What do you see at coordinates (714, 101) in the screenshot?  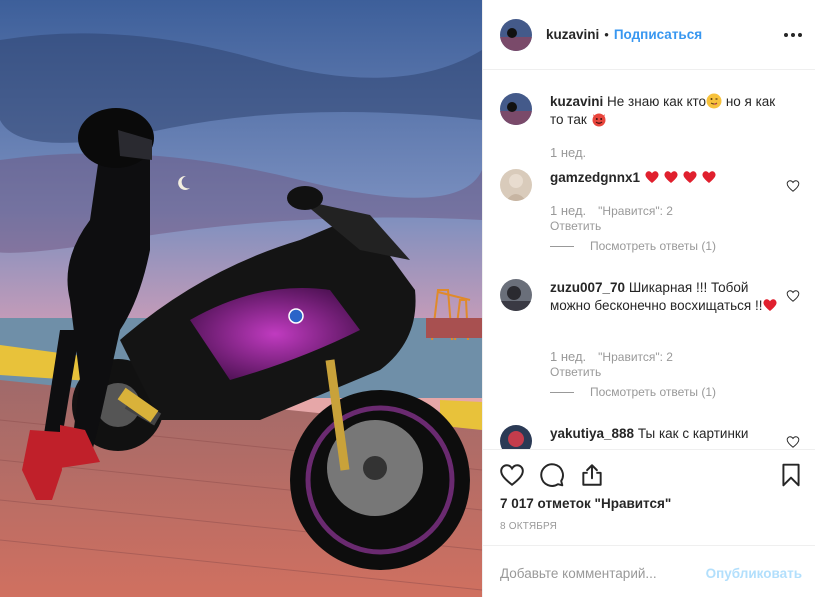 I see `winking-tongue-emoji-icon` at bounding box center [714, 101].